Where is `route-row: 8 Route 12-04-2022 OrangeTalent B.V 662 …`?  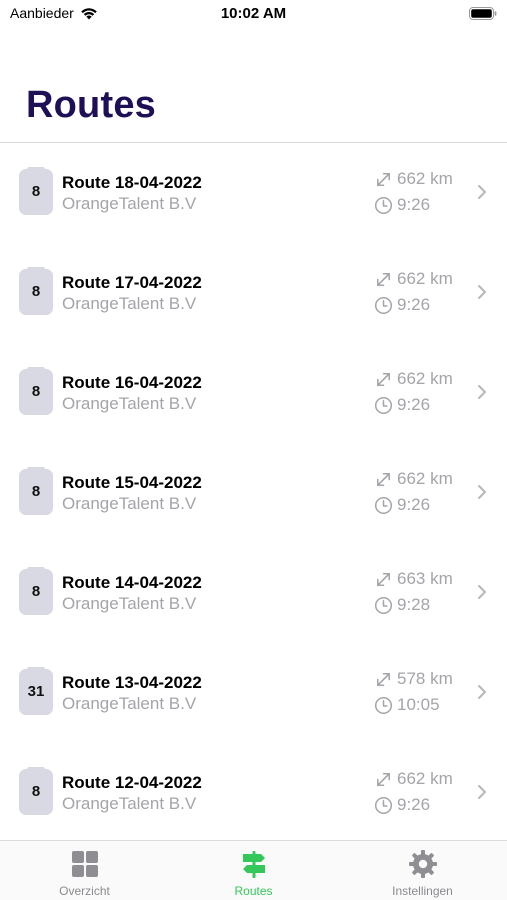 route-row: 8 Route 12-04-2022 OrangeTalent B.V 662 … is located at coordinates (253, 793).